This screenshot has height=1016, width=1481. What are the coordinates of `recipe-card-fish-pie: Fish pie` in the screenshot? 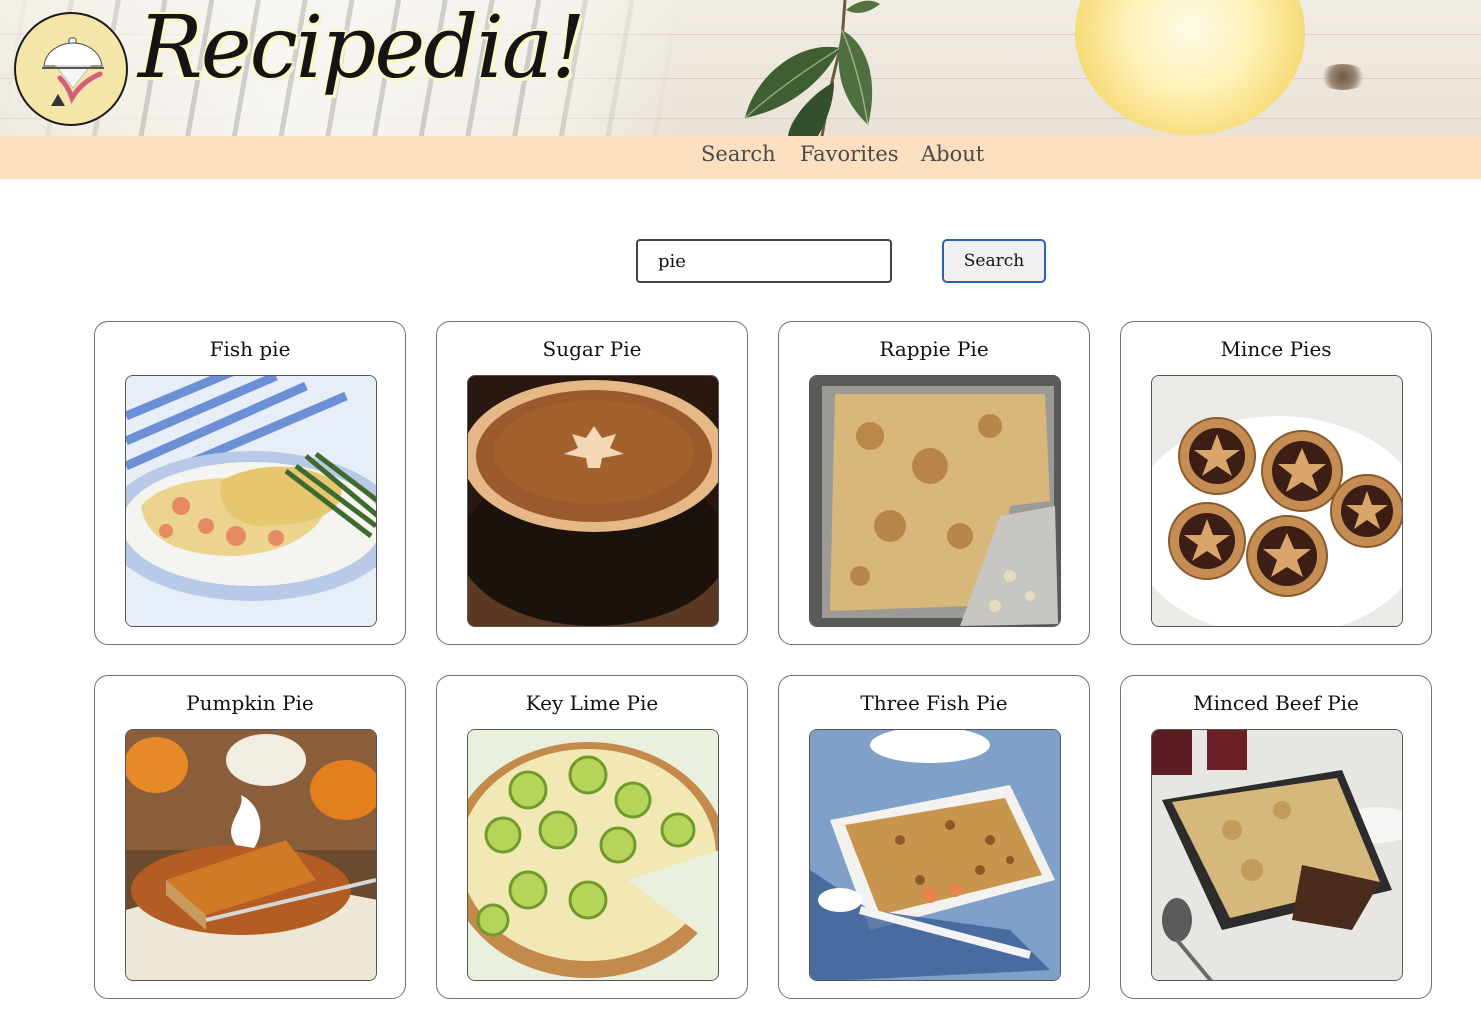 It's located at (250, 483).